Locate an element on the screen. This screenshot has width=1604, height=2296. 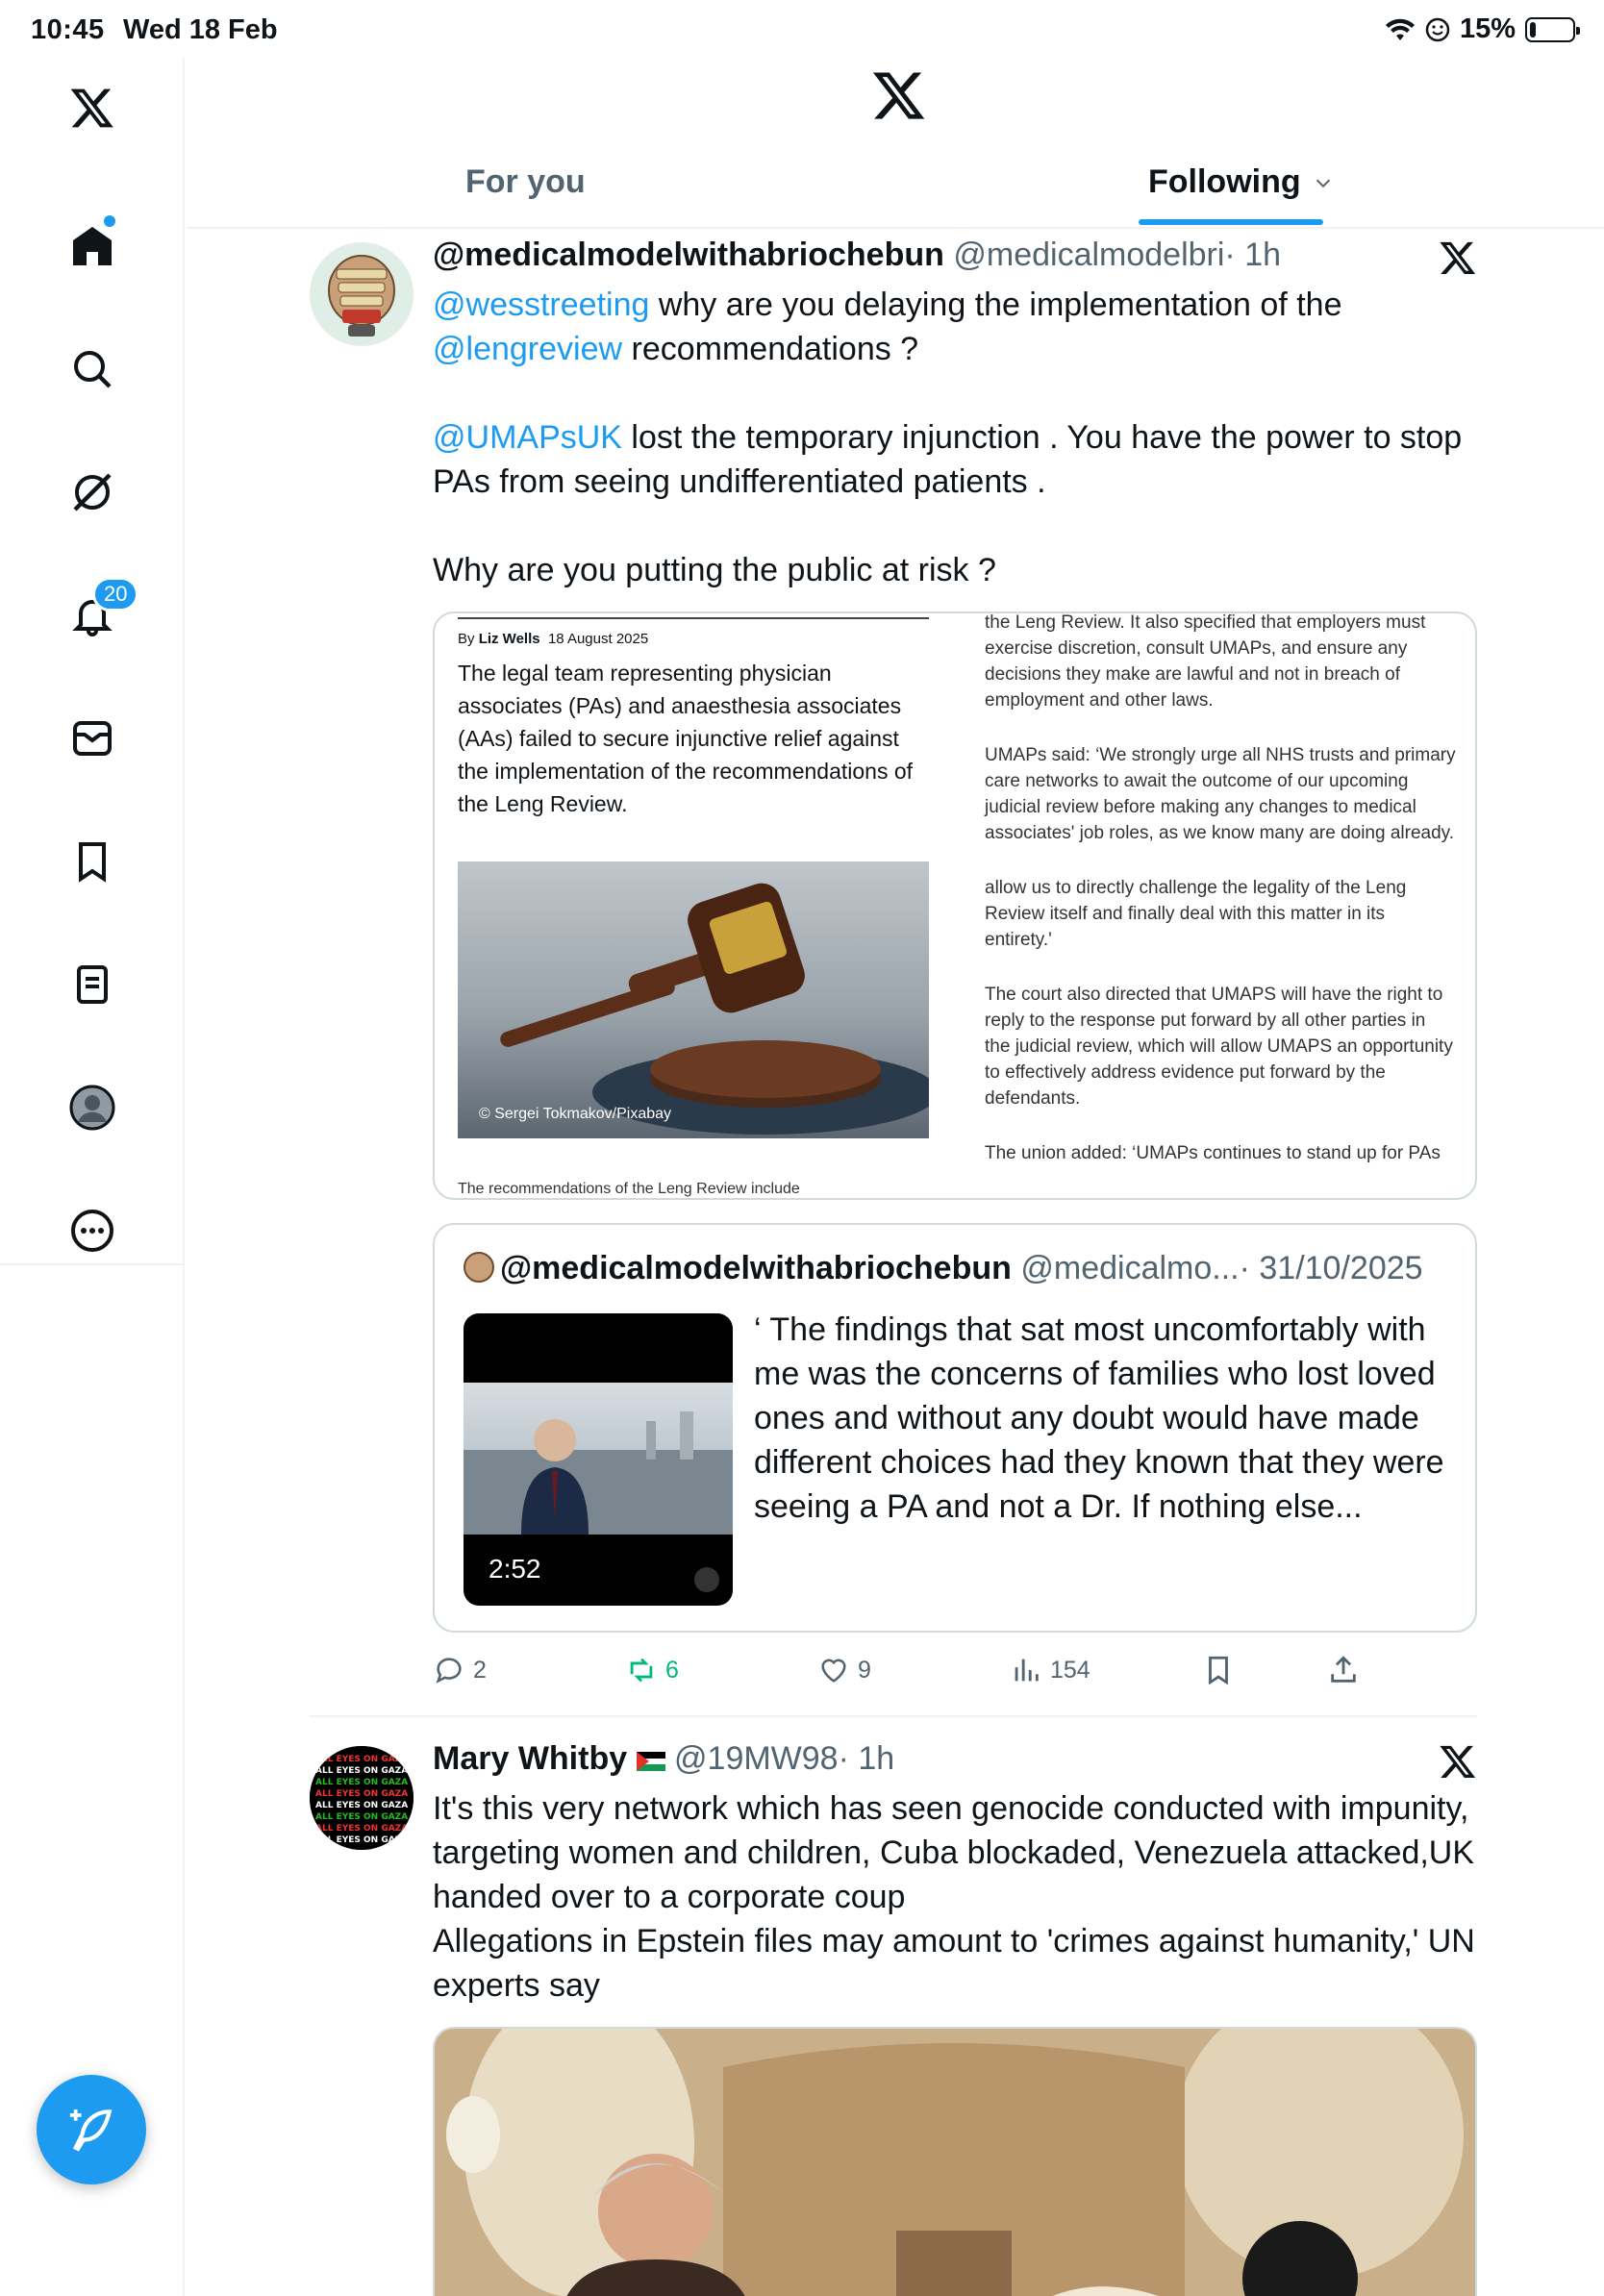
compose-button is located at coordinates (91, 2129).